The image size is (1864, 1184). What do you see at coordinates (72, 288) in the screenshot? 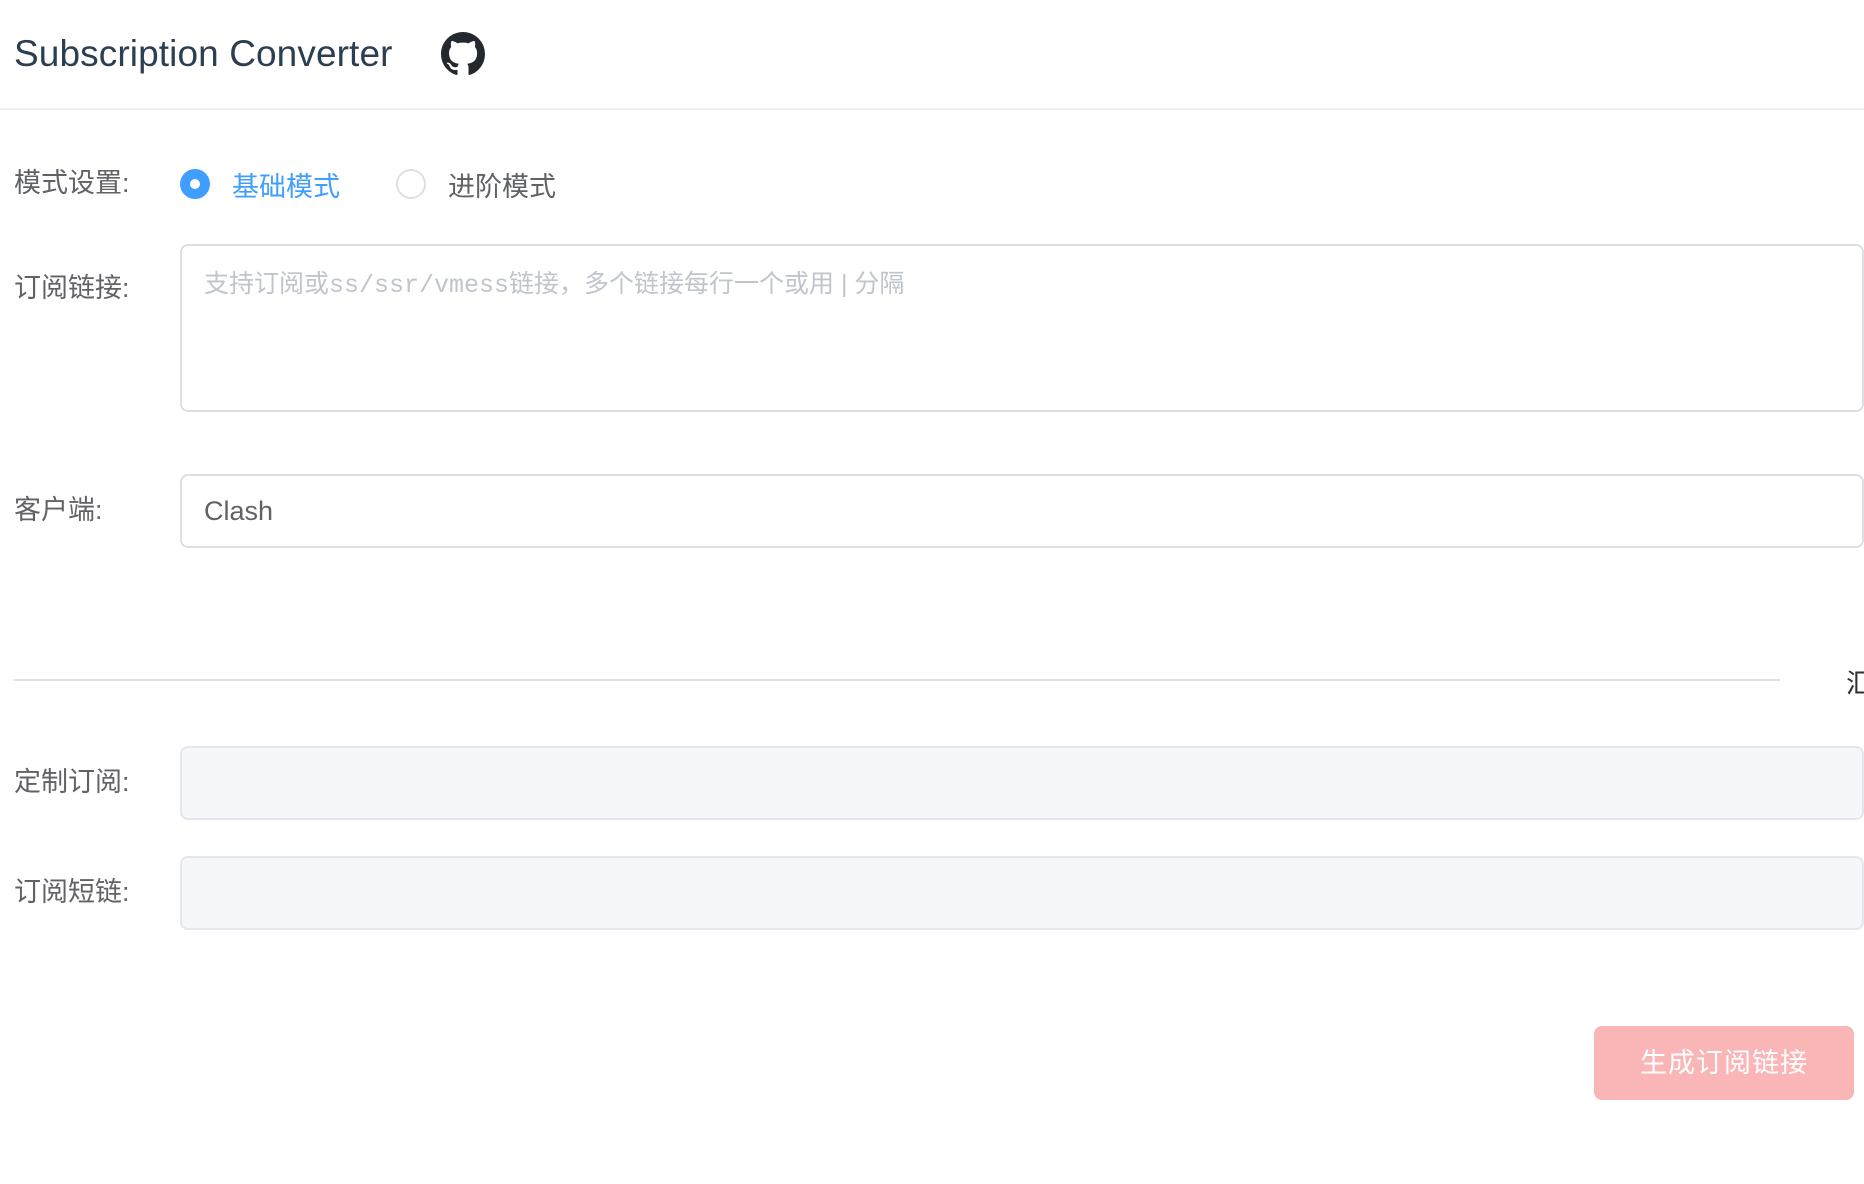
I see `subscription-links-label: 订阅链接:` at bounding box center [72, 288].